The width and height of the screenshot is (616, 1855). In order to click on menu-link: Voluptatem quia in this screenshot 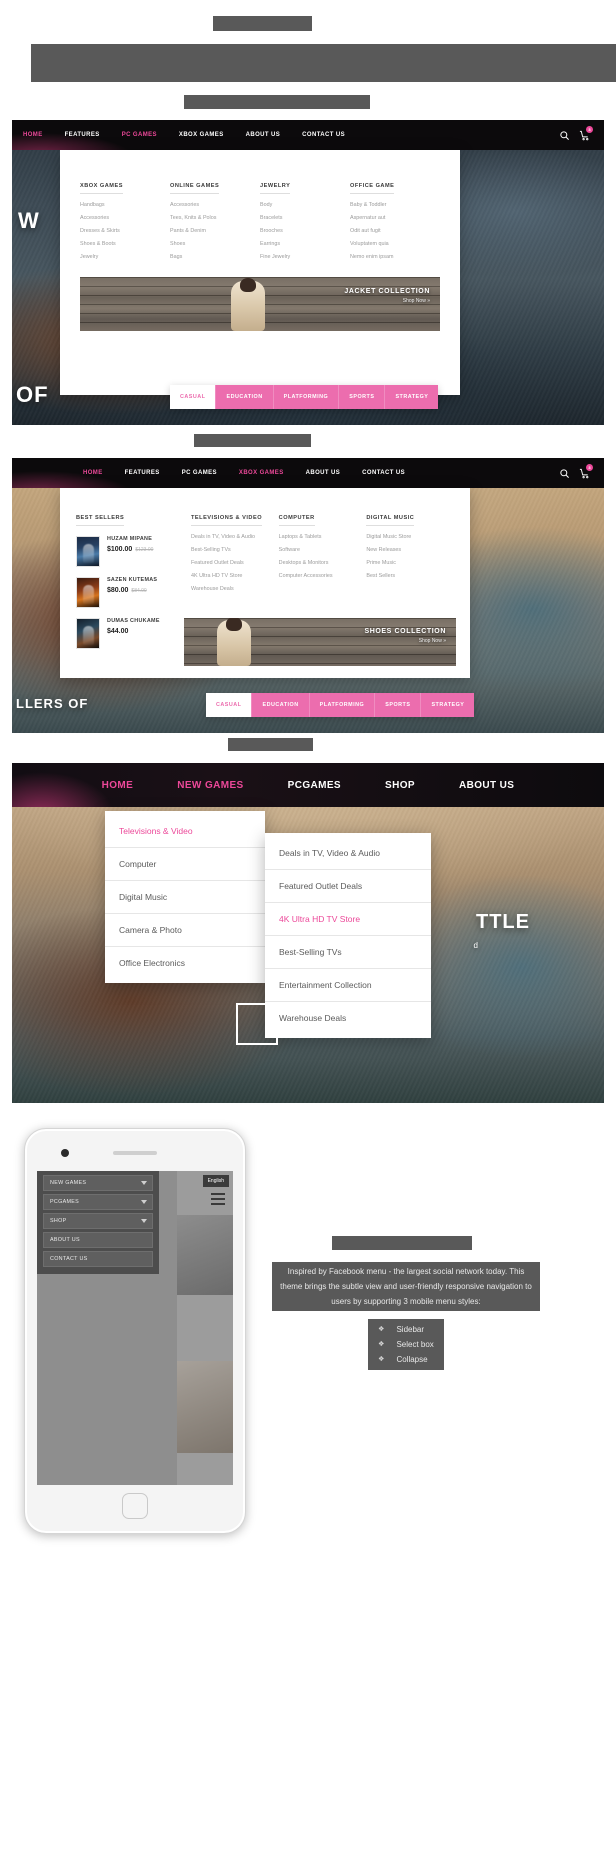, I will do `click(395, 244)`.